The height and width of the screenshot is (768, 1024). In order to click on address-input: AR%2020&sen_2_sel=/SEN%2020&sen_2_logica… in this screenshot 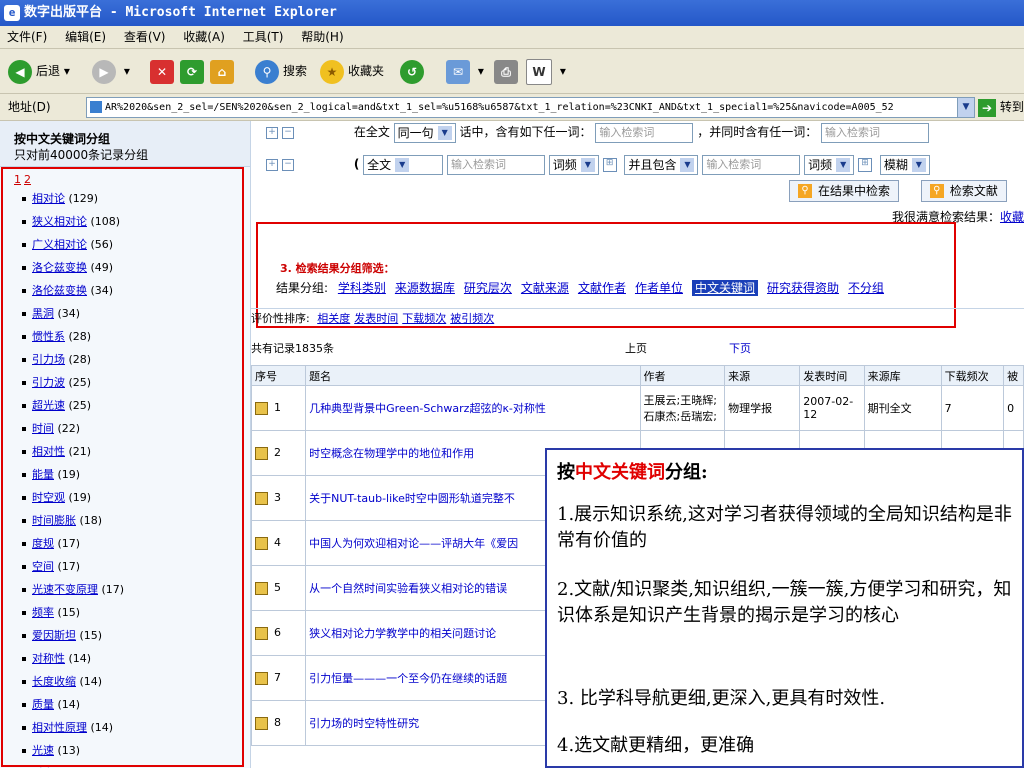, I will do `click(522, 107)`.